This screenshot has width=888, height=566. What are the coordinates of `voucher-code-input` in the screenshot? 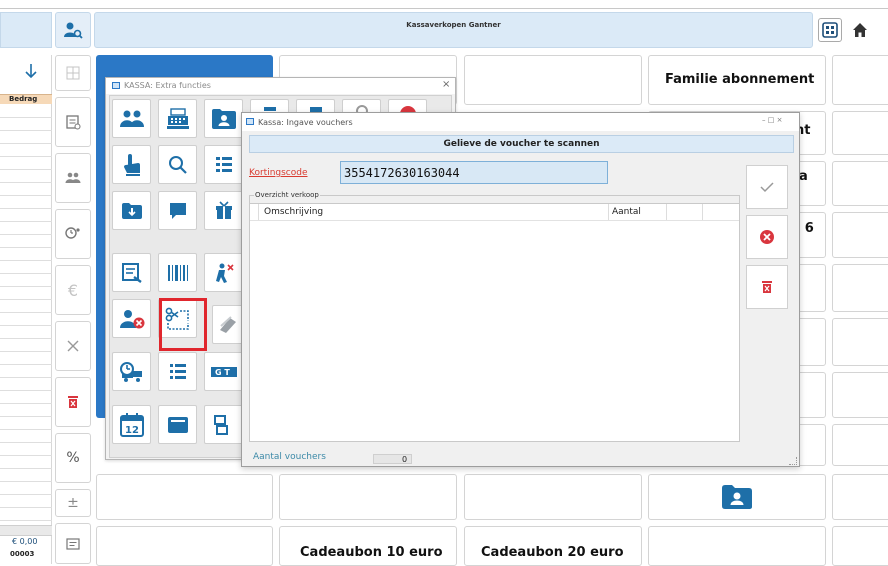 It's located at (474, 172).